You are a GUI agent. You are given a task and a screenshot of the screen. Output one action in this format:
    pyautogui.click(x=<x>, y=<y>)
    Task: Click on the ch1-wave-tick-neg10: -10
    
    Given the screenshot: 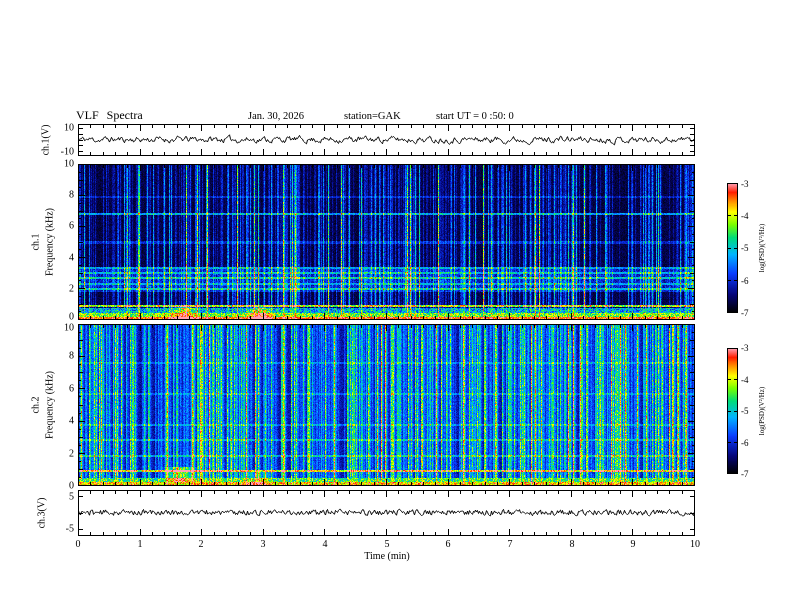 What is the action you would take?
    pyautogui.click(x=67, y=152)
    